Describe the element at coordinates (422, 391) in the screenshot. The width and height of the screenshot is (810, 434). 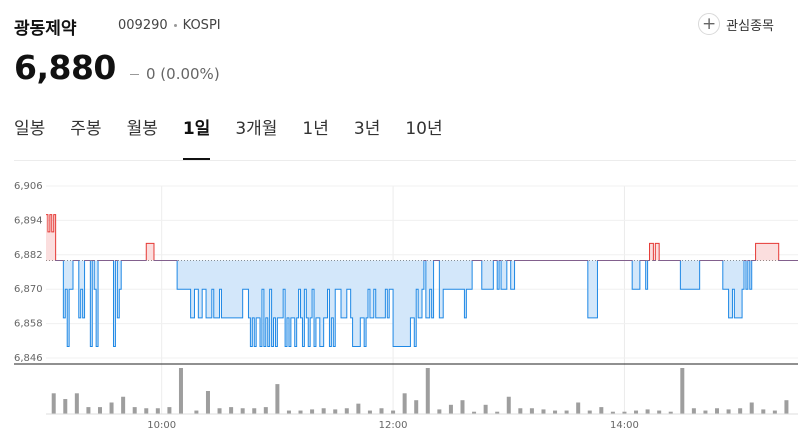
I see `volume-bars` at that location.